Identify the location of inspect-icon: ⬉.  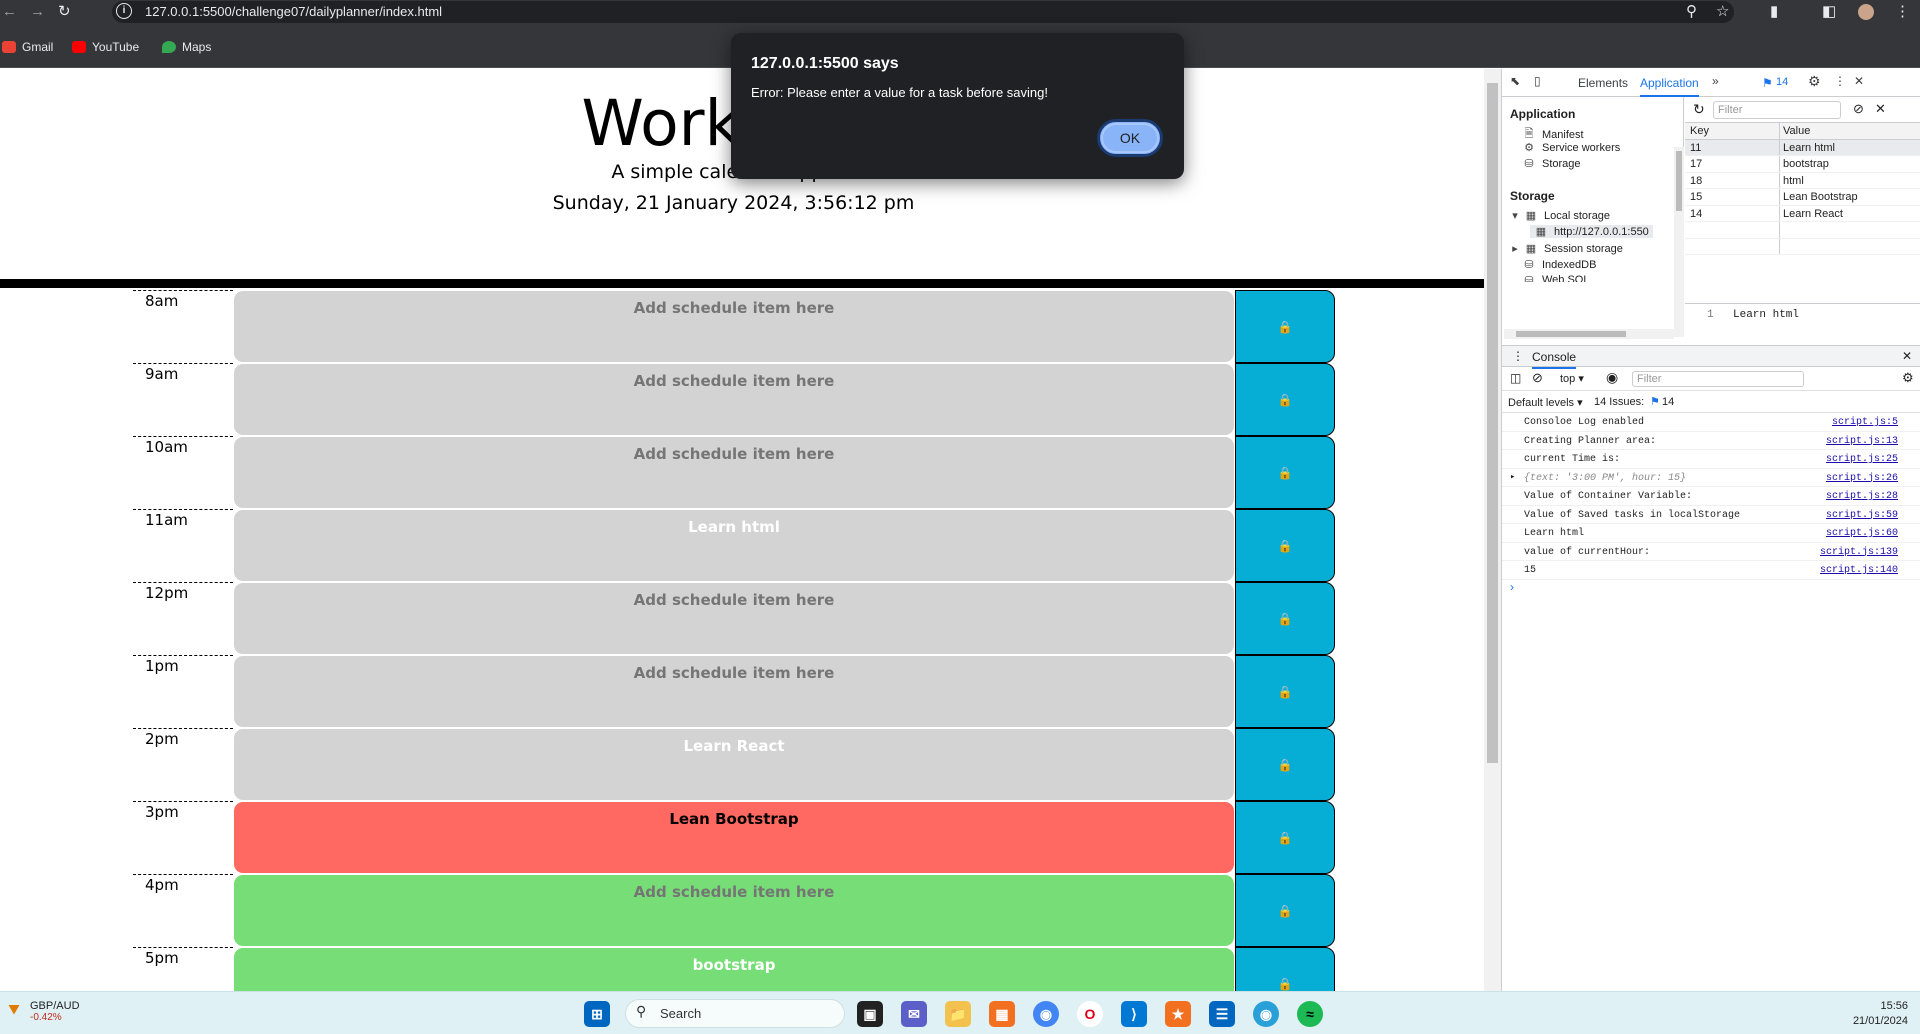
(1515, 81).